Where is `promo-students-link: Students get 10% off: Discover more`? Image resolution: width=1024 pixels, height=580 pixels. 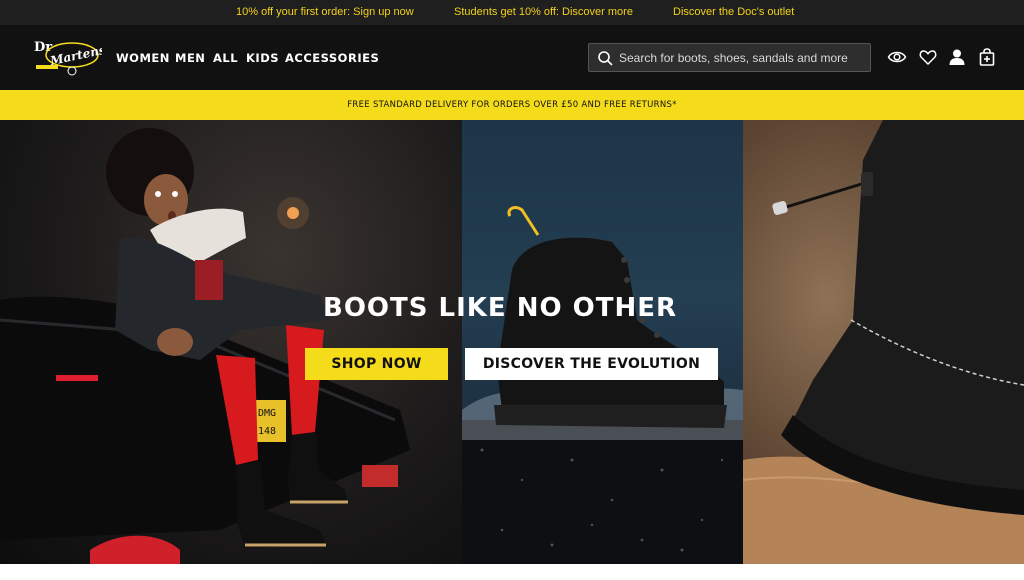
promo-students-link: Students get 10% off: Discover more is located at coordinates (543, 12).